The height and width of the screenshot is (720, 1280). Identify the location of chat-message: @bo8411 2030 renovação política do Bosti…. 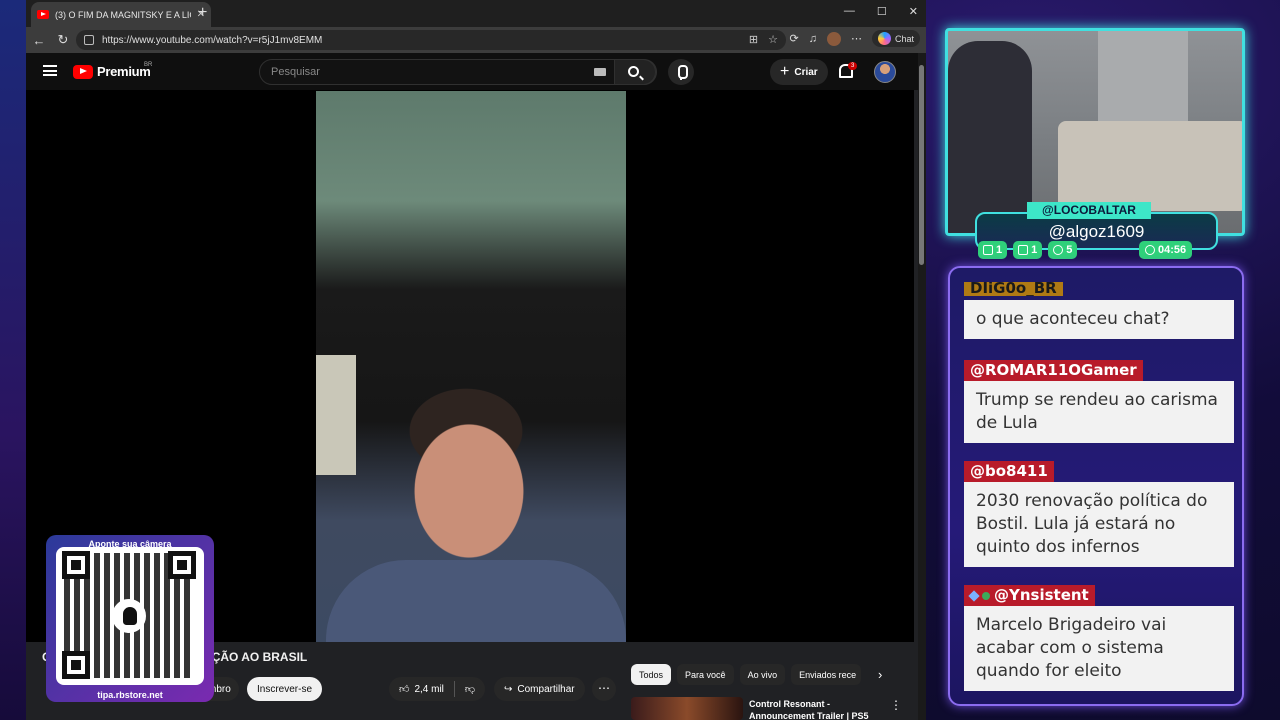
(1099, 514).